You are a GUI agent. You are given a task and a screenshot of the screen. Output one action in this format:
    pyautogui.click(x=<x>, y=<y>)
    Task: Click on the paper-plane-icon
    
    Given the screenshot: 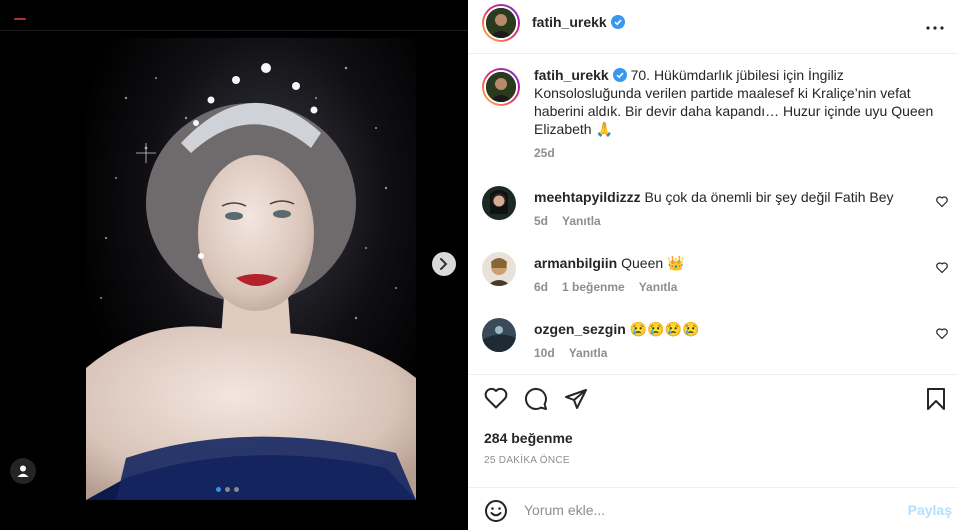 What is the action you would take?
    pyautogui.click(x=576, y=399)
    